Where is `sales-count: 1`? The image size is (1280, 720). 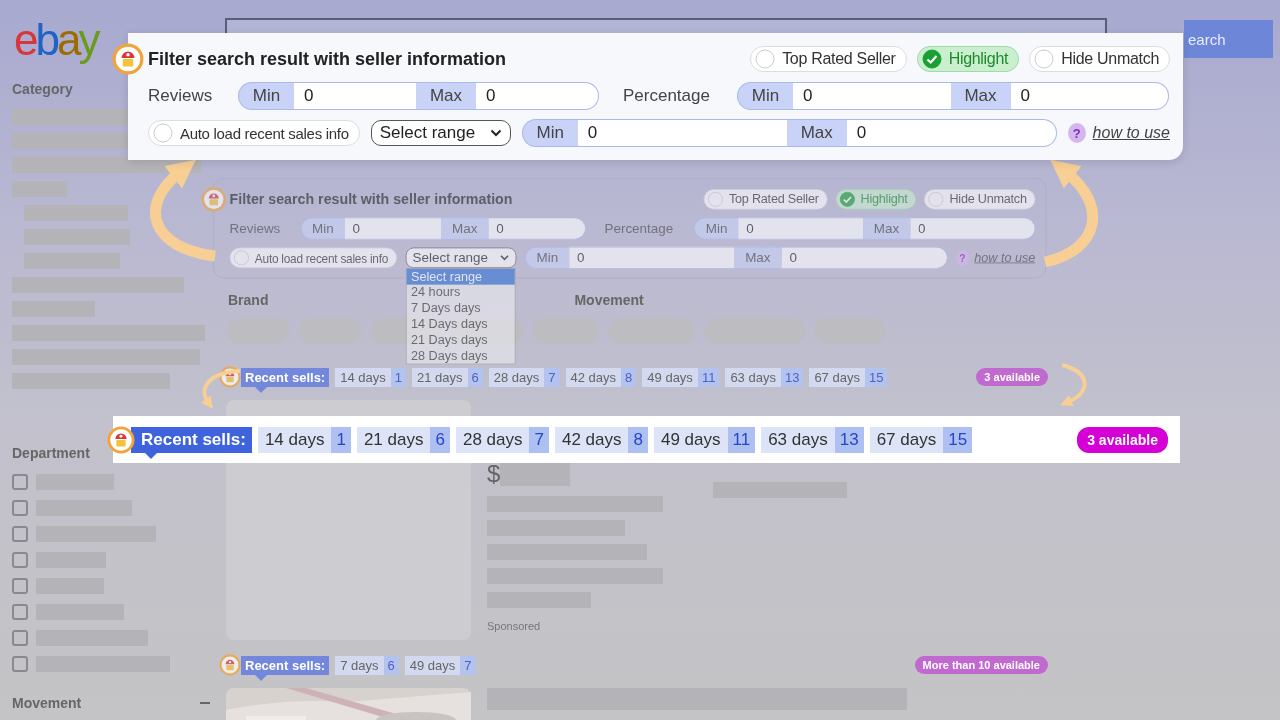 sales-count: 1 is located at coordinates (341, 439).